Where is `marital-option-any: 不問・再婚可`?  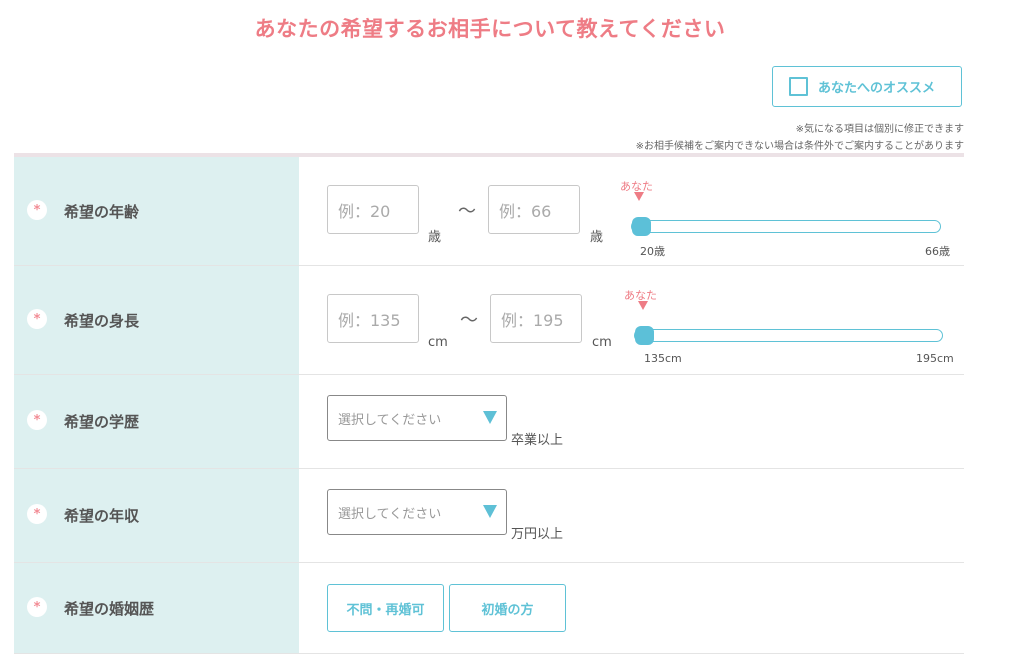
marital-option-any: 不問・再婚可 is located at coordinates (385, 608).